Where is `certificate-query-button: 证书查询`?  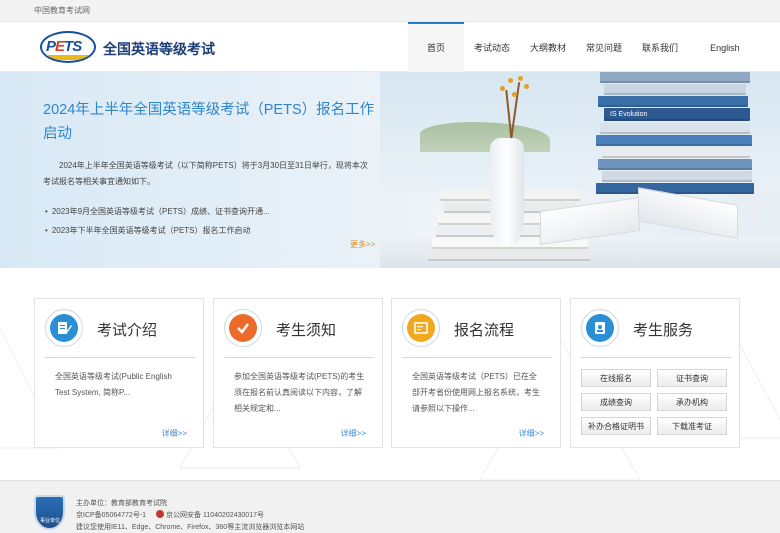
certificate-query-button: 证书查询 is located at coordinates (692, 378).